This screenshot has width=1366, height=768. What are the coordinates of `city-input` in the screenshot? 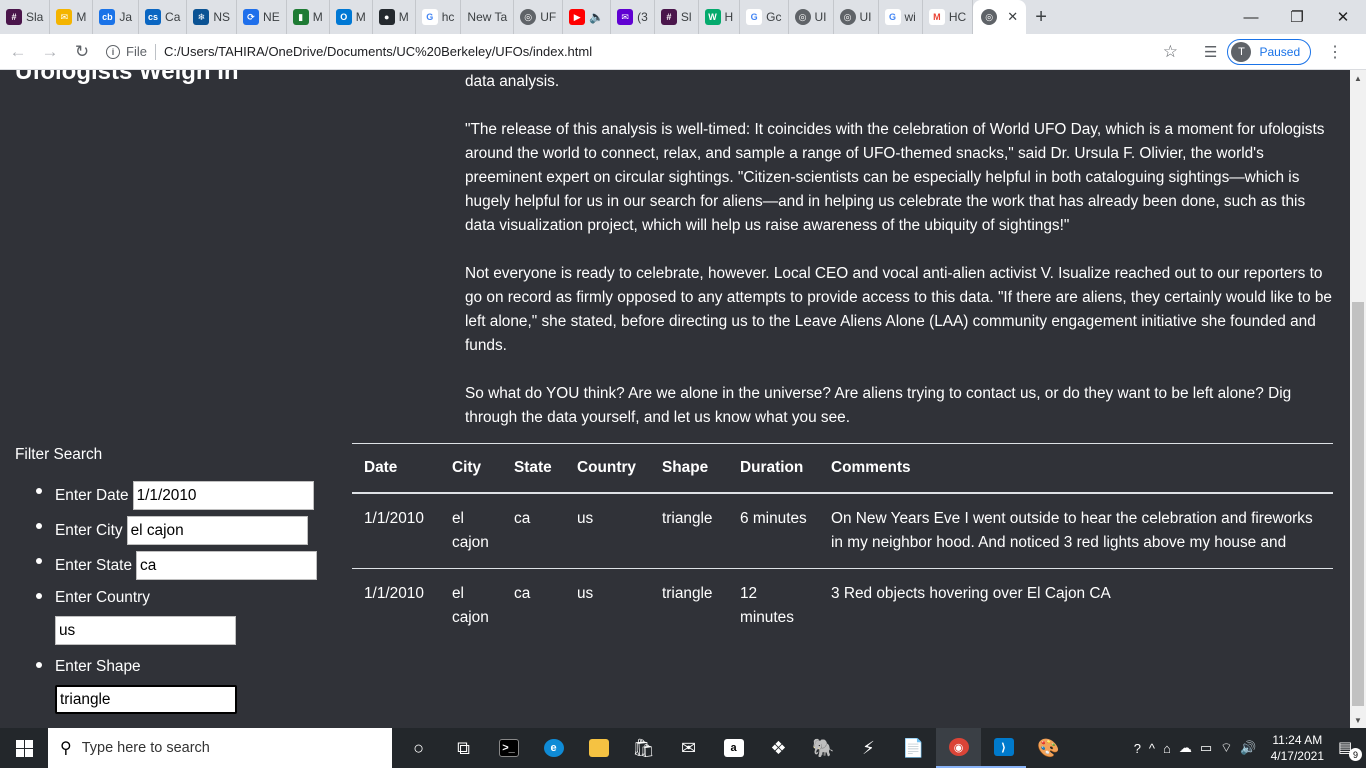 It's located at (217, 530).